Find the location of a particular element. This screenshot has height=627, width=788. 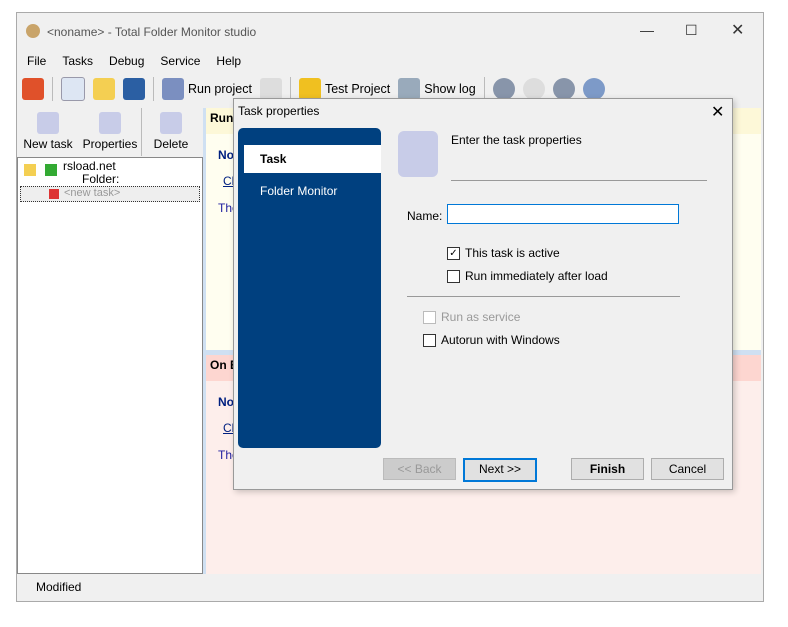

close-button: ✕ is located at coordinates (737, 30).